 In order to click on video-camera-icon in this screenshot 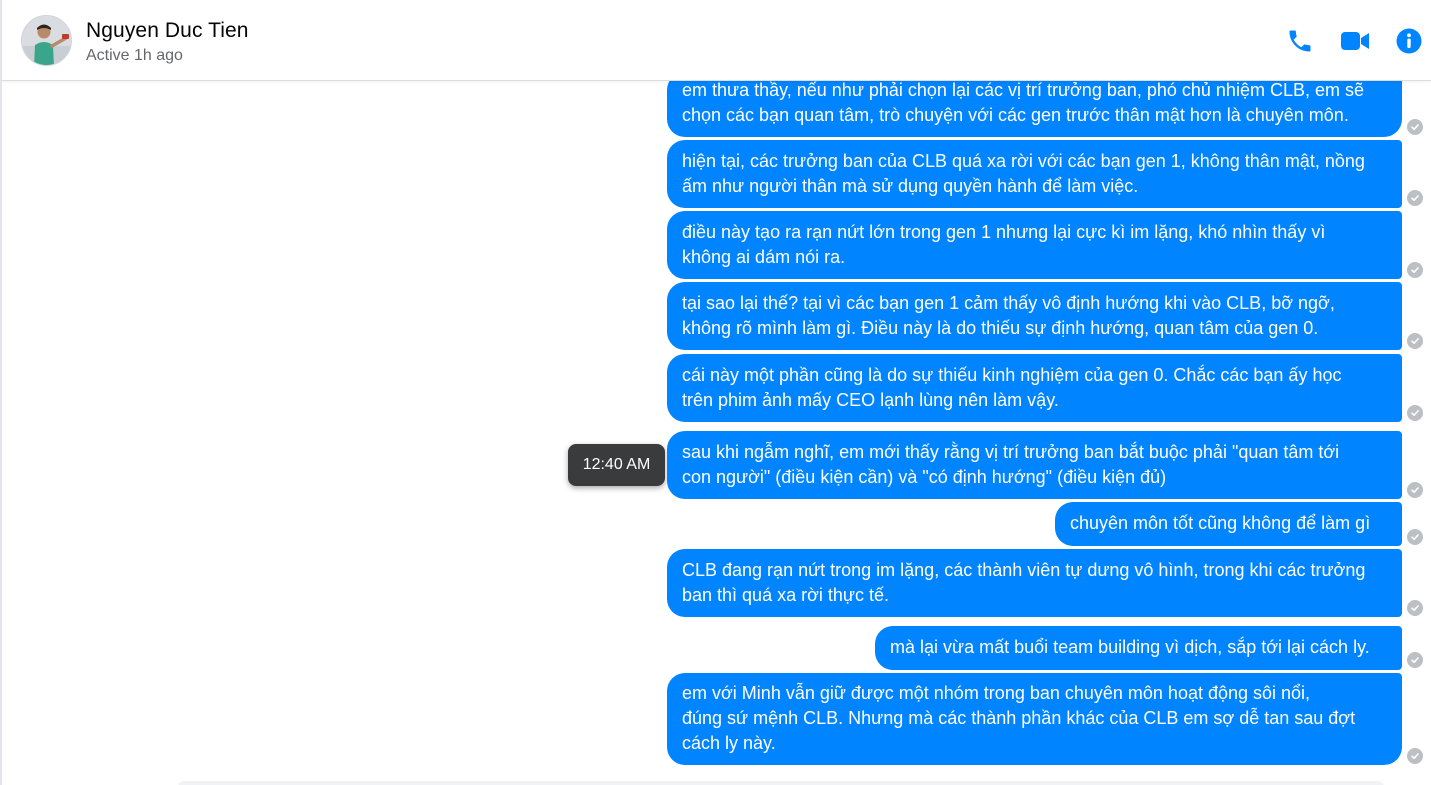, I will do `click(1355, 41)`.